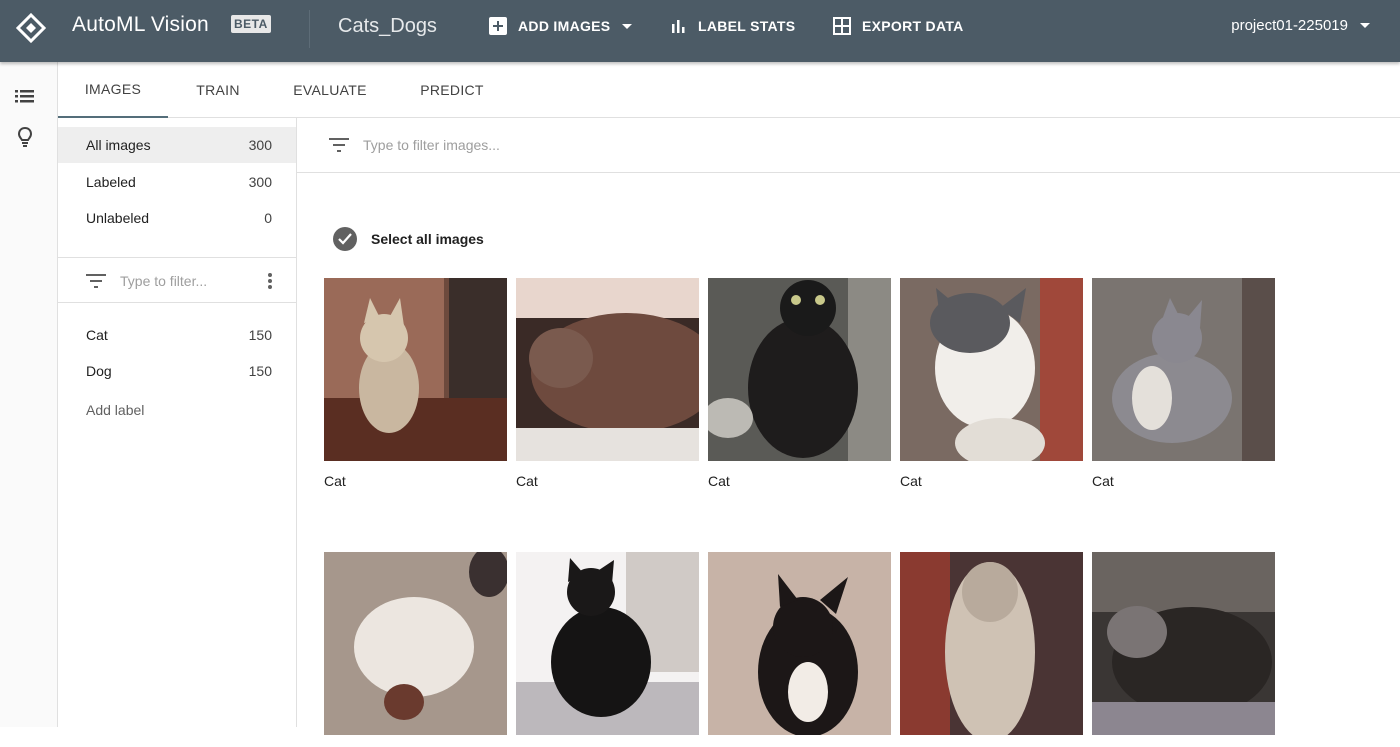 This screenshot has height=747, width=1400. What do you see at coordinates (427, 239) in the screenshot?
I see `select-all-label: Select all images` at bounding box center [427, 239].